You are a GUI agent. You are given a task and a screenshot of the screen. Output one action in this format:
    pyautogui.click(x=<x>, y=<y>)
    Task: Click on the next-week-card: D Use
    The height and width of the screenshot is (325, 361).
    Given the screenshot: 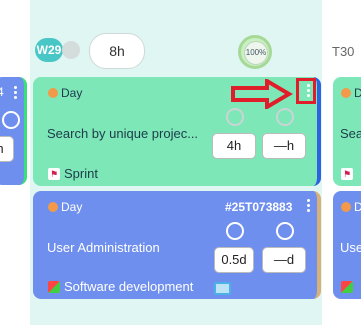 What is the action you would take?
    pyautogui.click(x=347, y=245)
    